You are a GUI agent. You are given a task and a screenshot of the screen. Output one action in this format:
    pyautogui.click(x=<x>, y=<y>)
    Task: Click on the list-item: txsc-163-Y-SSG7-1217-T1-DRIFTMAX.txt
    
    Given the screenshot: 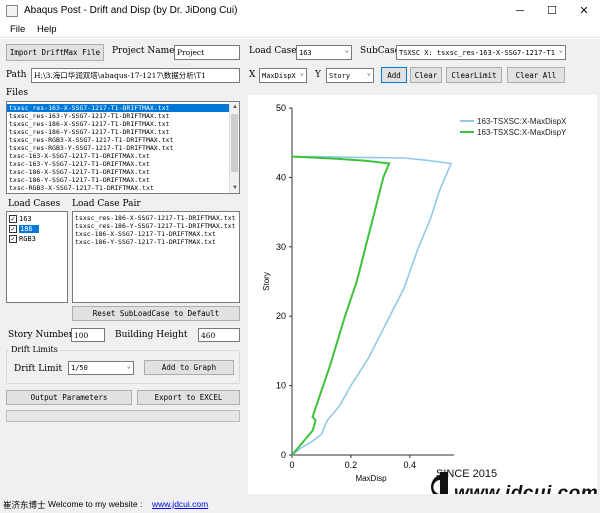 What is the action you would take?
    pyautogui.click(x=123, y=164)
    